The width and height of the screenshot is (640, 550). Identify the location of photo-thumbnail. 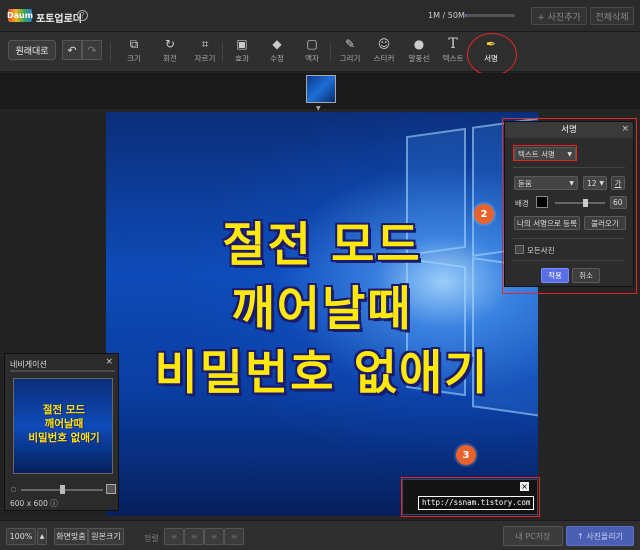
(321, 89).